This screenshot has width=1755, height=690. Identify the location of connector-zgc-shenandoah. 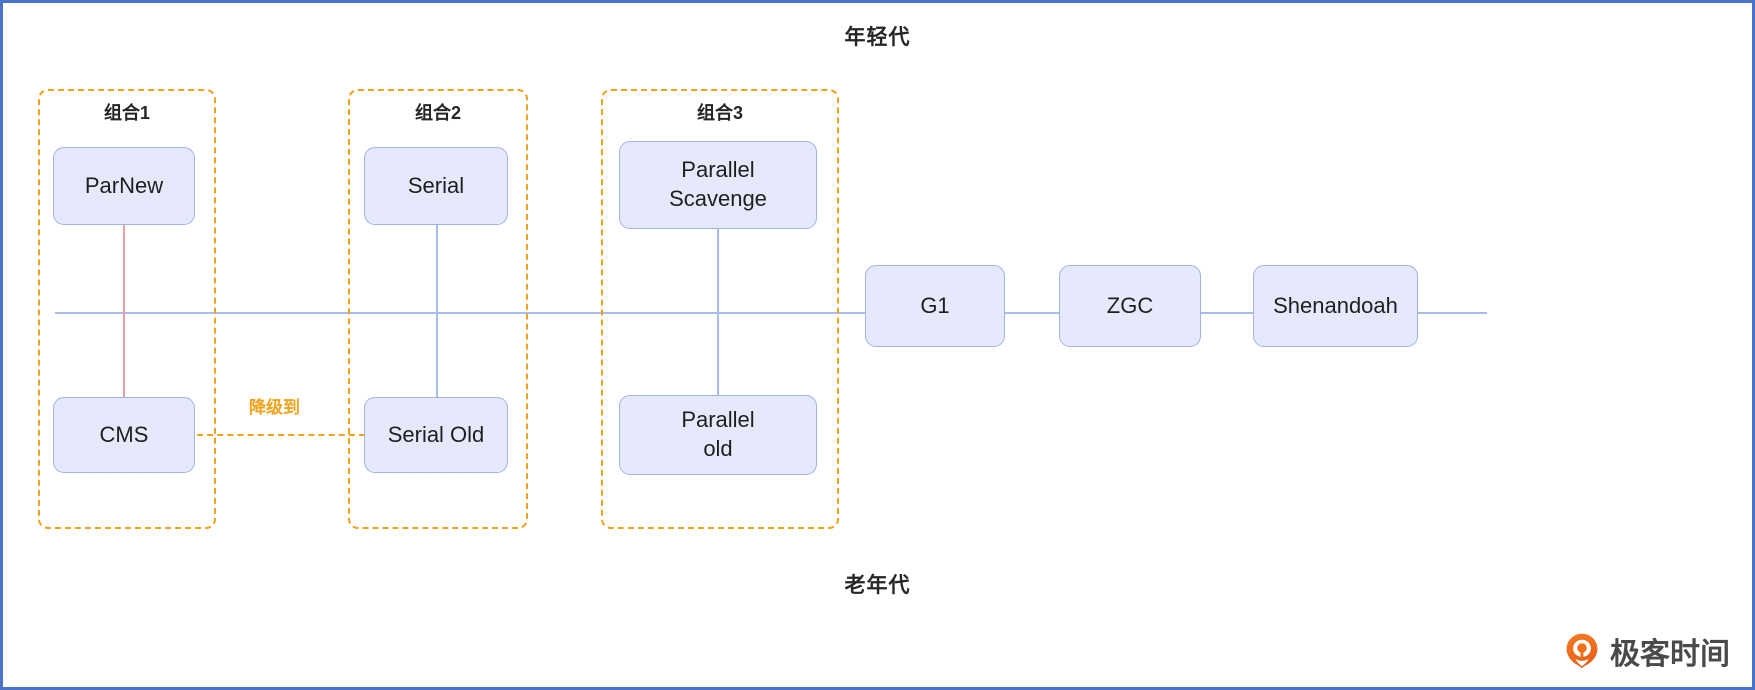
(1227, 313).